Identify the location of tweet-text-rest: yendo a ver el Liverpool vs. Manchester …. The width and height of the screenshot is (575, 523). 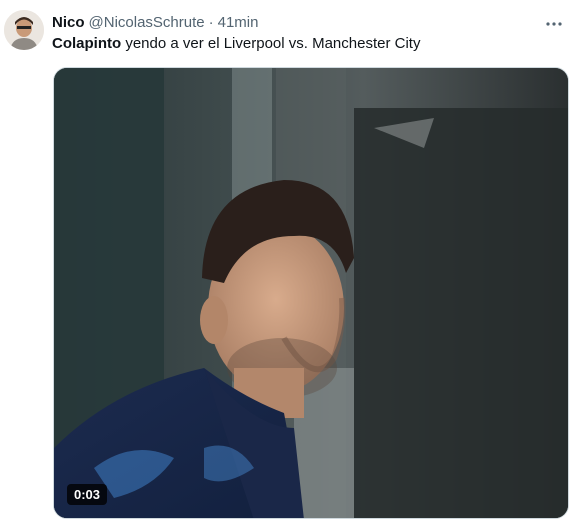
(271, 43).